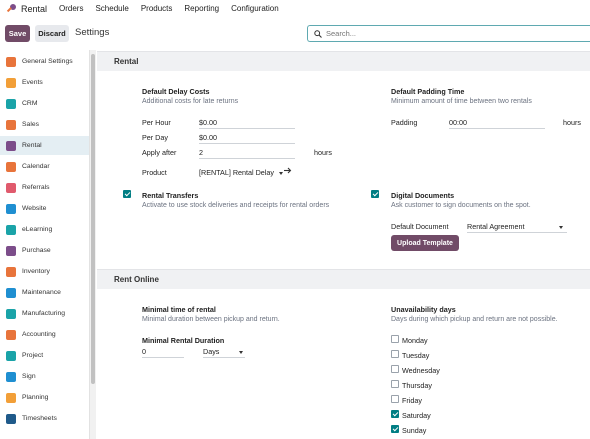  I want to click on sidebar-item-label: Sign, so click(29, 376).